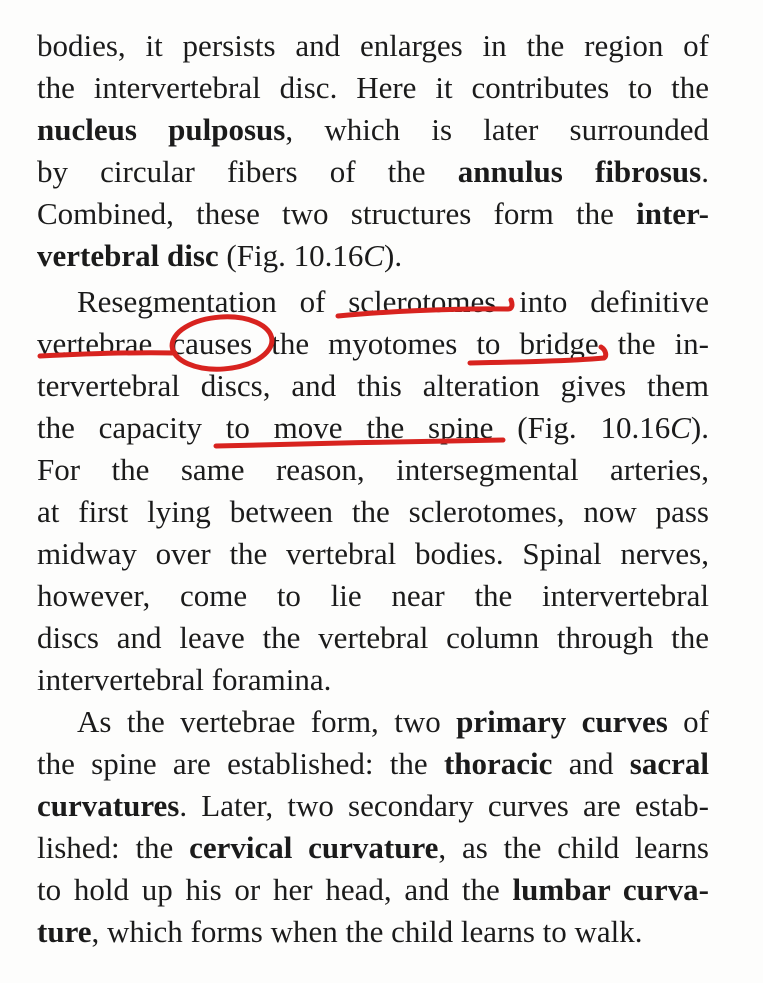 The width and height of the screenshot is (763, 983). Describe the element at coordinates (64, 931) in the screenshot. I see `bold-term: ture` at that location.